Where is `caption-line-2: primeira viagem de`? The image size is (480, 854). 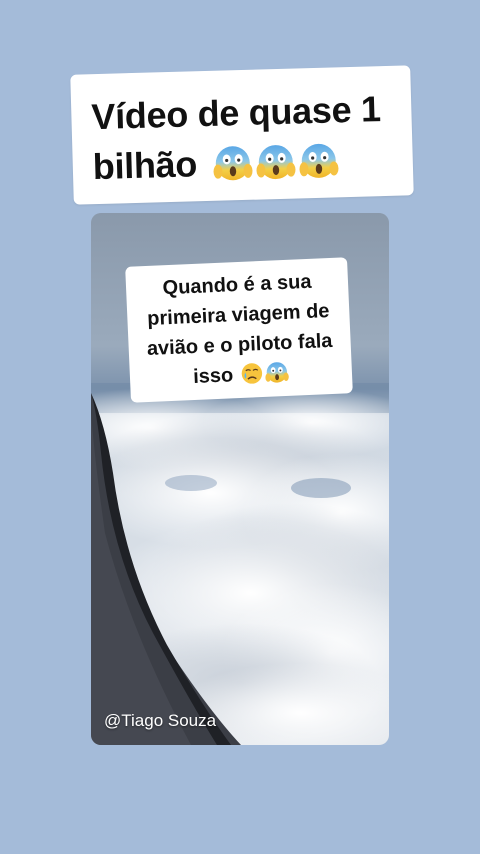 caption-line-2: primeira viagem de is located at coordinates (238, 315).